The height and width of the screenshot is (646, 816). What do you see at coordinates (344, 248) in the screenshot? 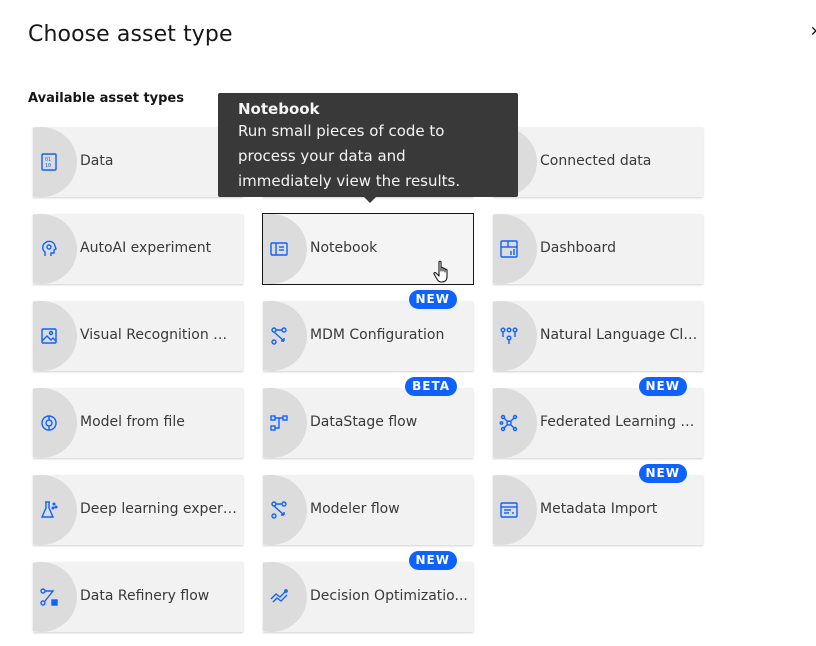
I see `tile-label: Notebook` at bounding box center [344, 248].